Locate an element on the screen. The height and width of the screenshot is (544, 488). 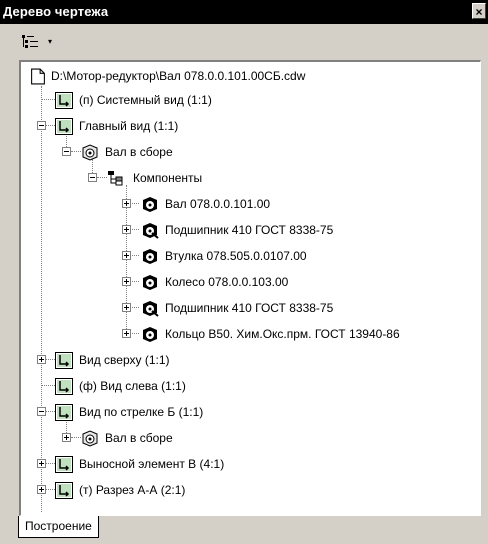
chevron-down-icon: ▾ is located at coordinates (50, 41).